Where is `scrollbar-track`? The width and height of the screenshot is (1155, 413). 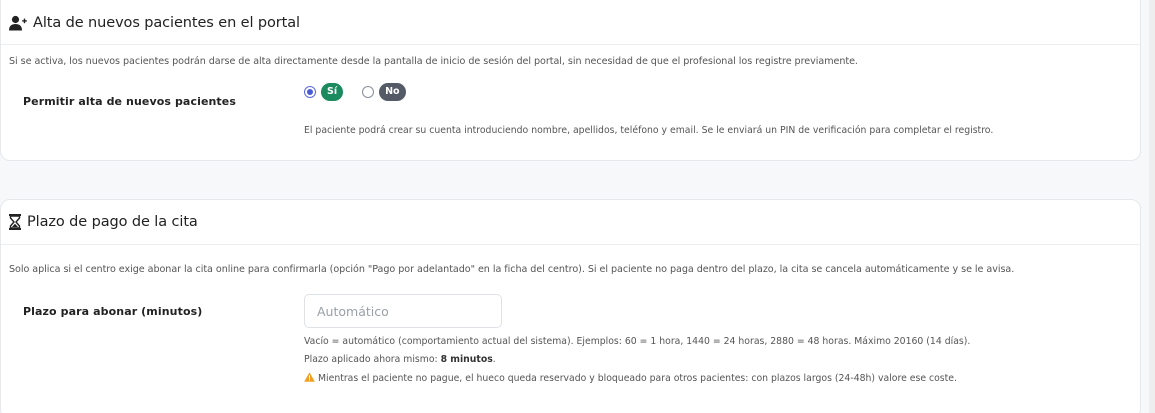 scrollbar-track is located at coordinates (1152, 206).